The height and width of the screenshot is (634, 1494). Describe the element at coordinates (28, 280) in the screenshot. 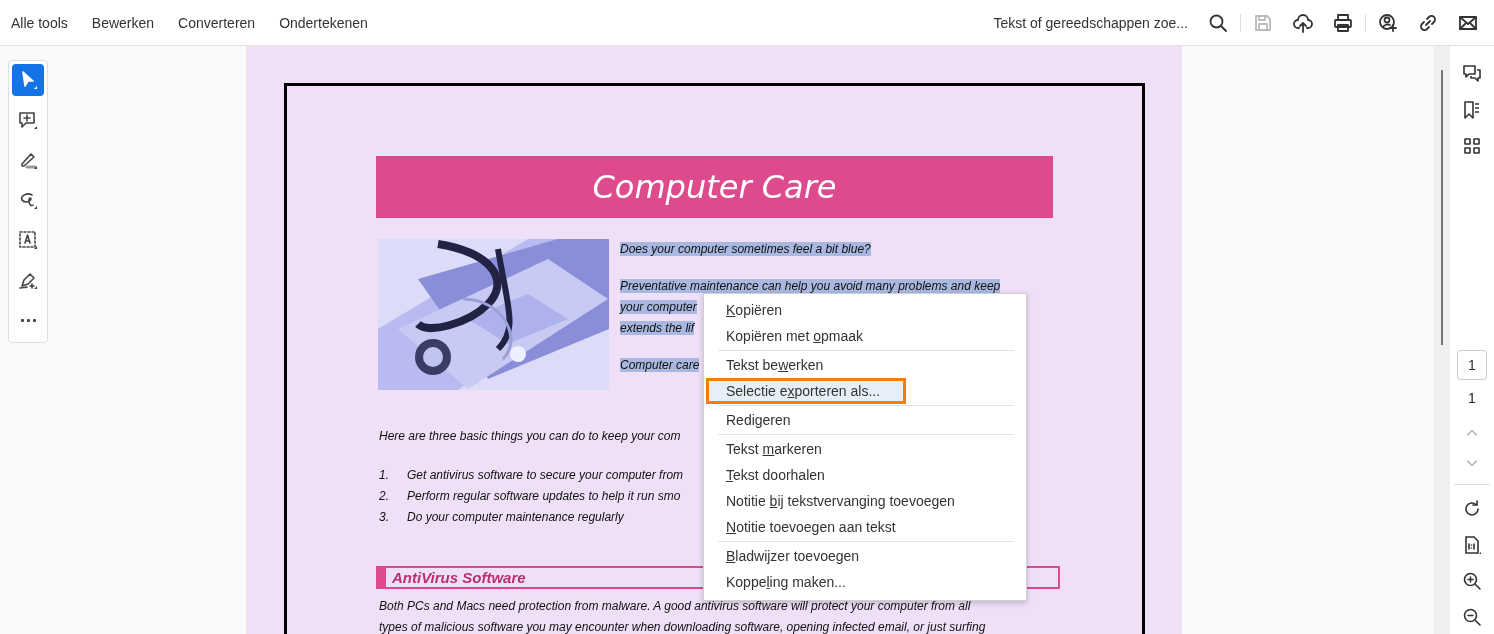

I see `pen-nib-icon` at that location.